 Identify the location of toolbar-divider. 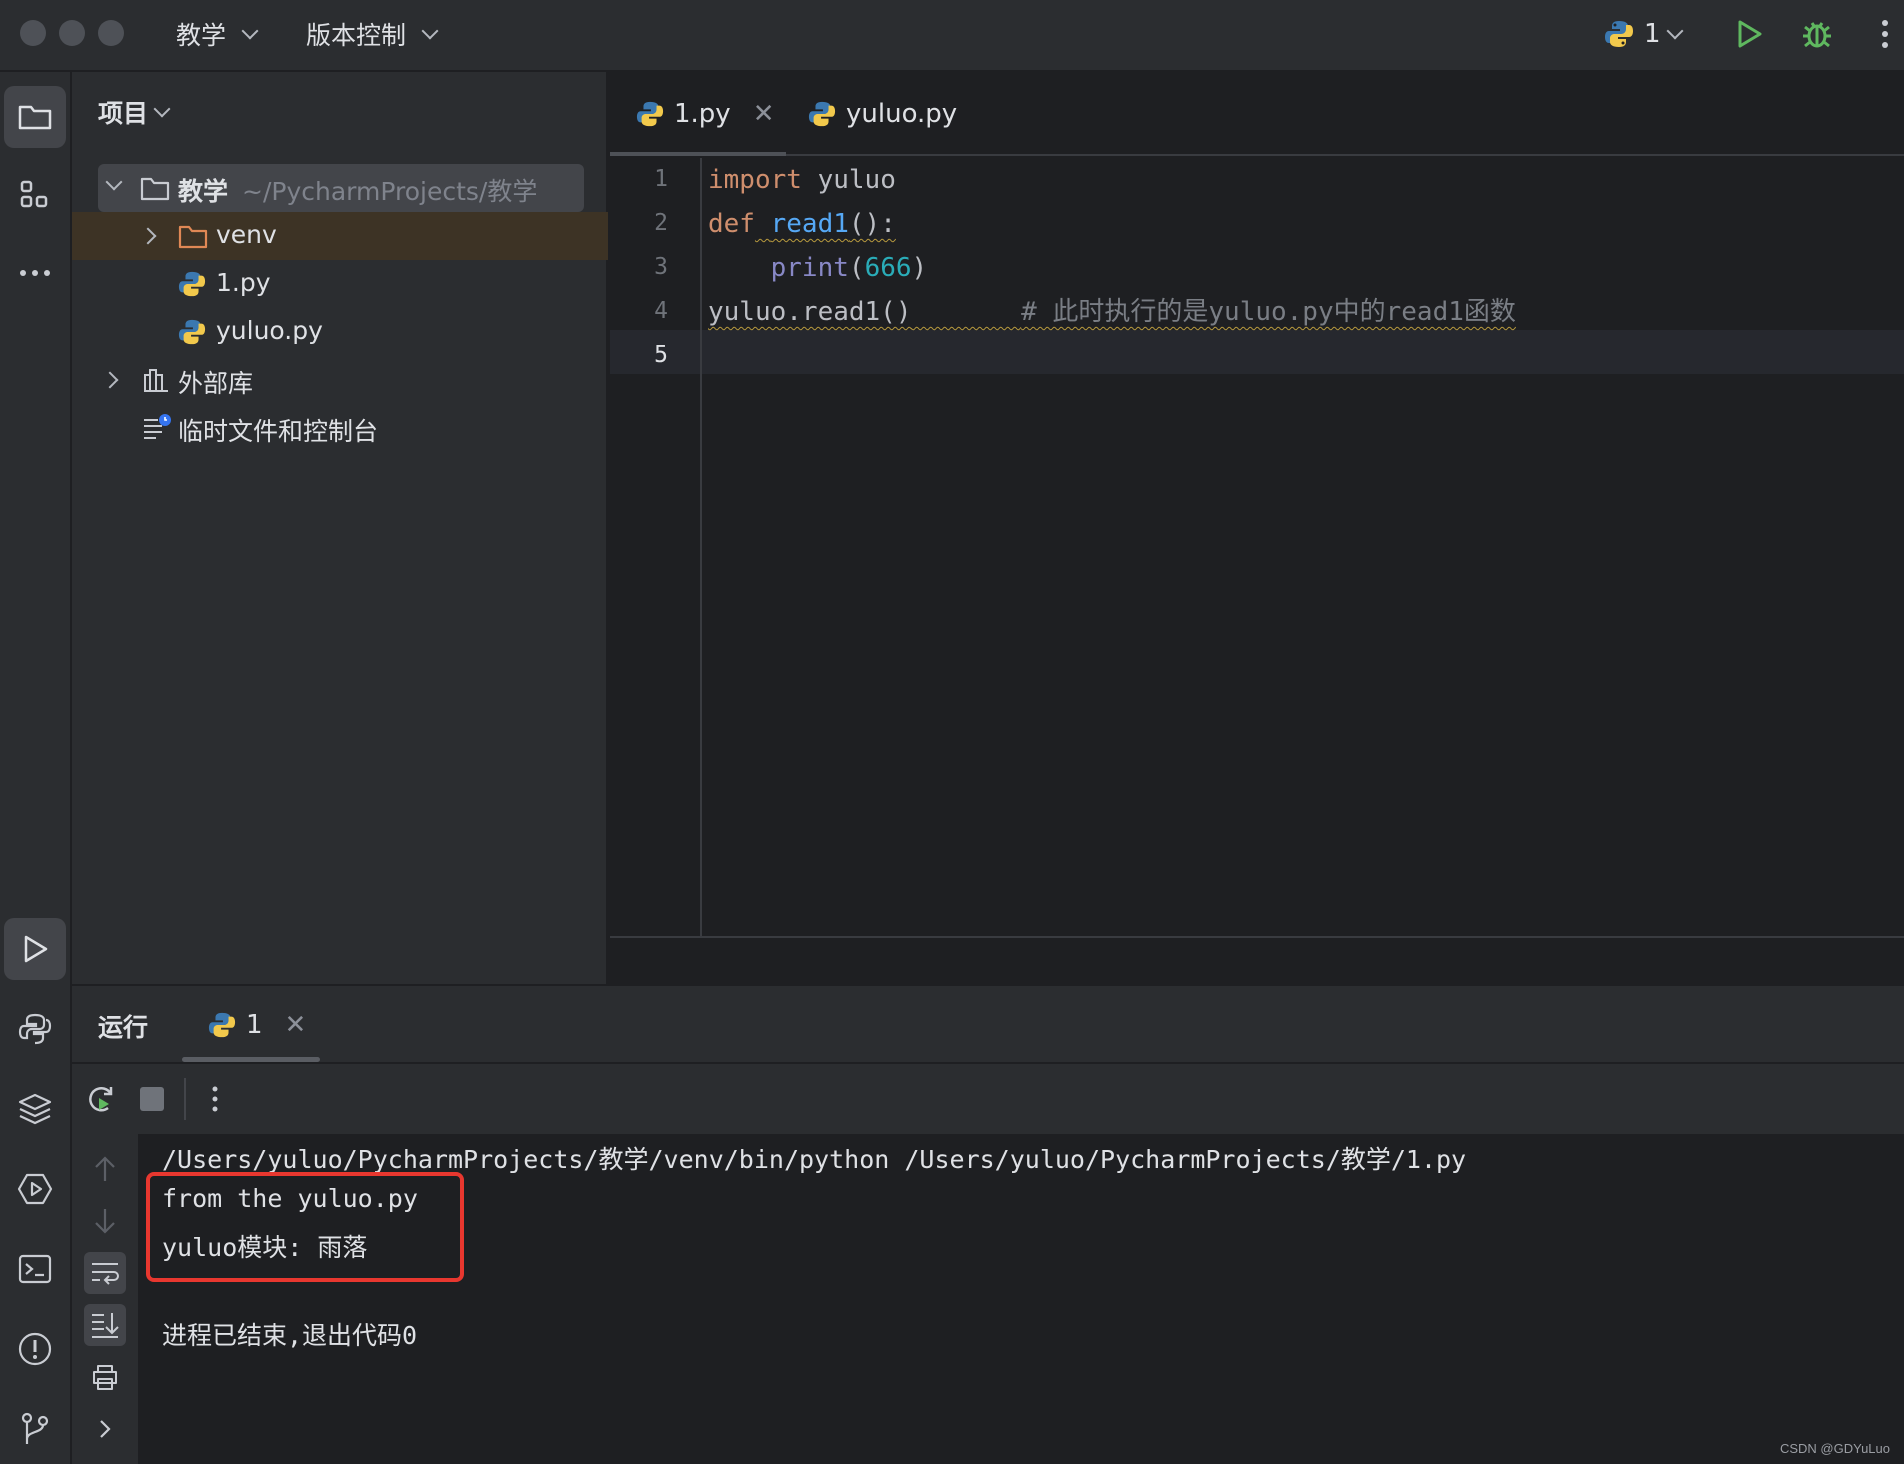
(185, 1099).